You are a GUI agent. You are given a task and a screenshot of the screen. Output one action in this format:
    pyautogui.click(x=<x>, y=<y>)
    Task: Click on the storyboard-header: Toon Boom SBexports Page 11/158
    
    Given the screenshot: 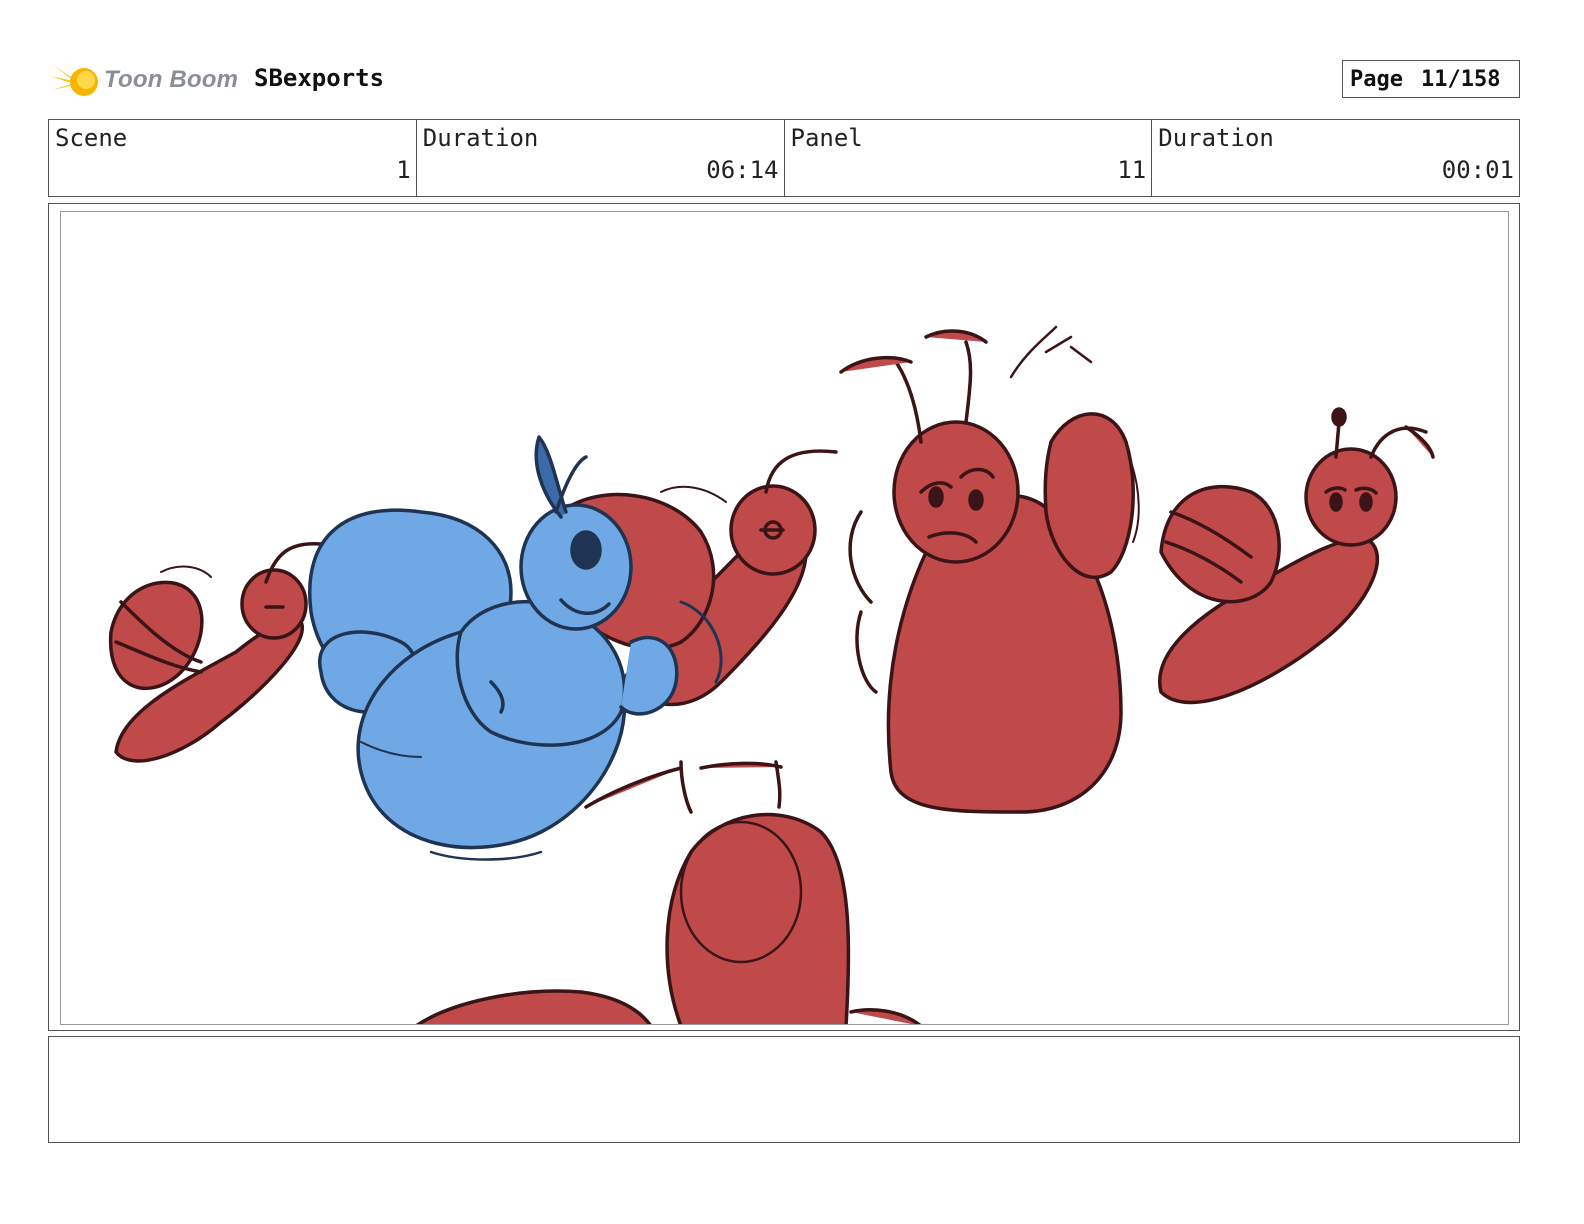 What is the action you would take?
    pyautogui.click(x=784, y=82)
    